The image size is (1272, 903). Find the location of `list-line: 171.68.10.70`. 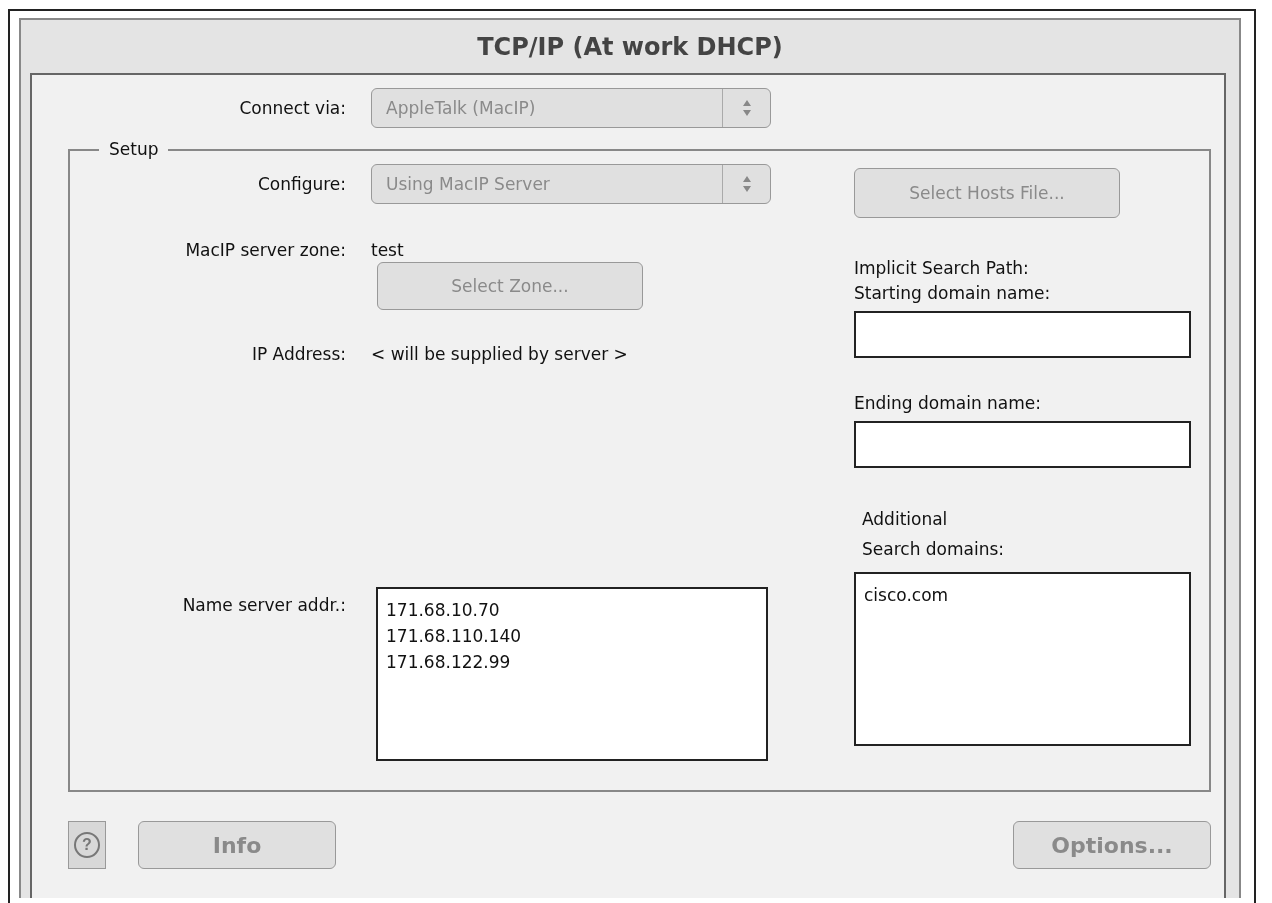

list-line: 171.68.10.70 is located at coordinates (443, 610).